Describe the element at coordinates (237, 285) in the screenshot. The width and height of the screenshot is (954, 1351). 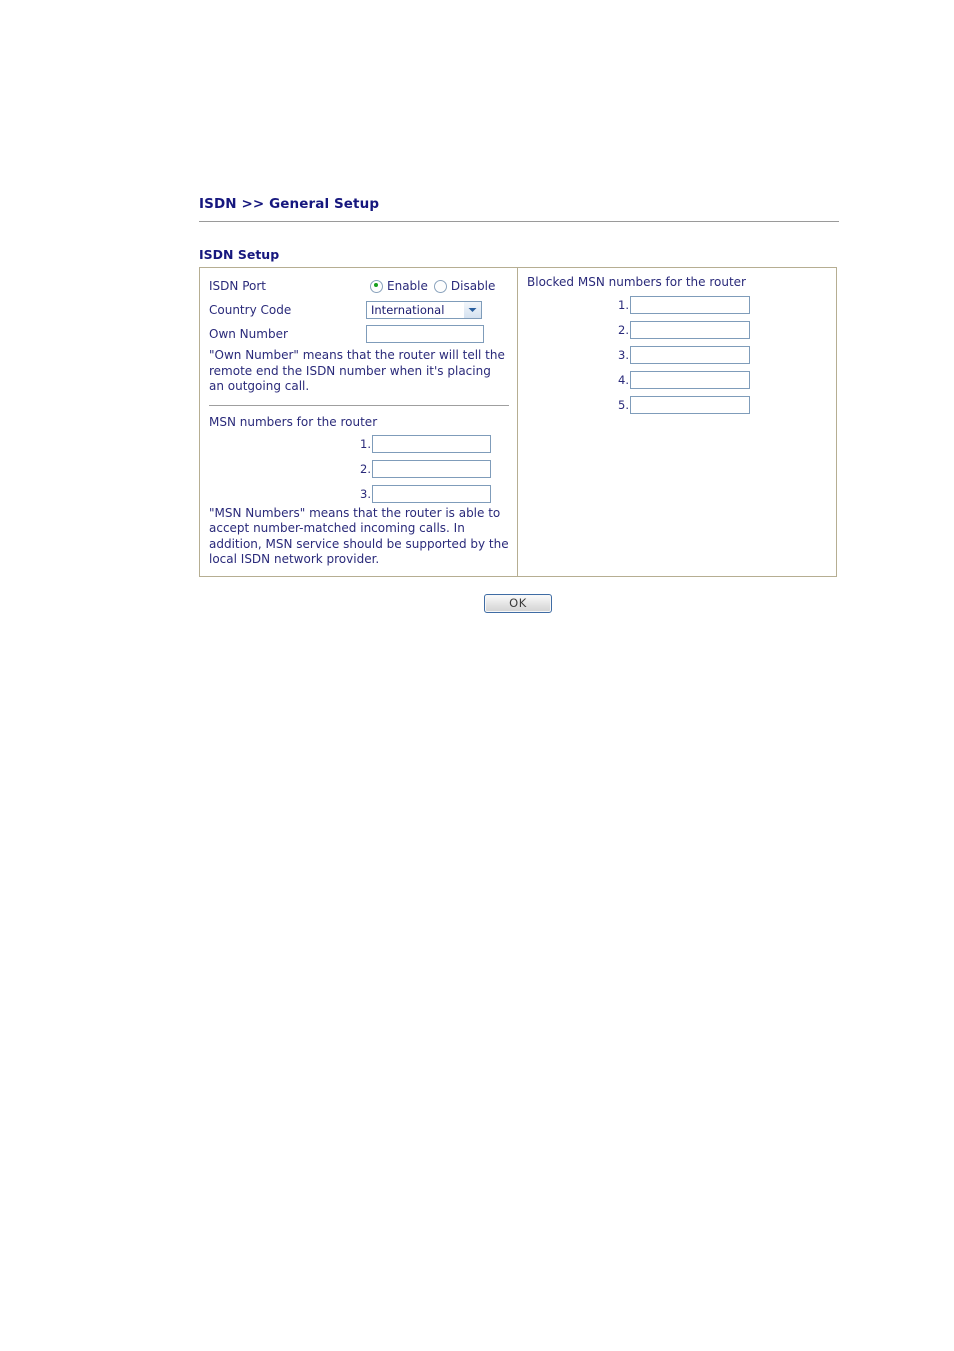
I see `isdn-port-label: ISDN Port` at that location.